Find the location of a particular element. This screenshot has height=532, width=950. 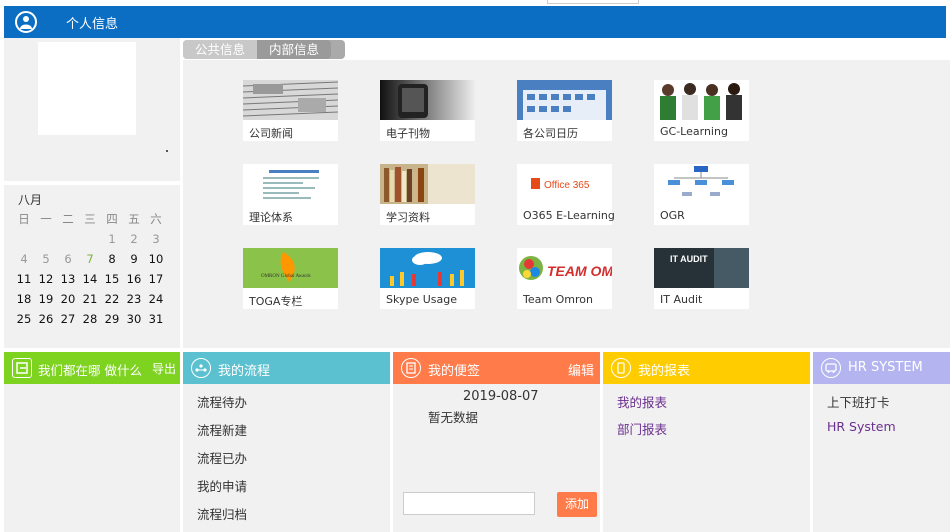

it-audit-image: IT AUDIT is located at coordinates (701, 268).